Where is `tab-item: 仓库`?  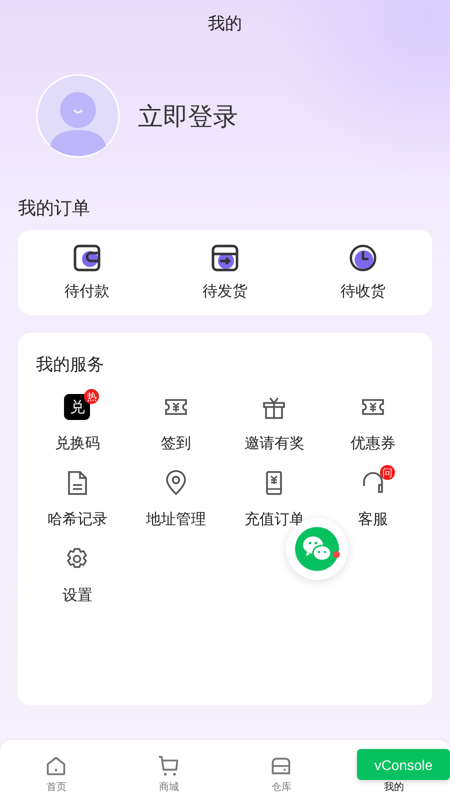 tab-item: 仓库 is located at coordinates (281, 774).